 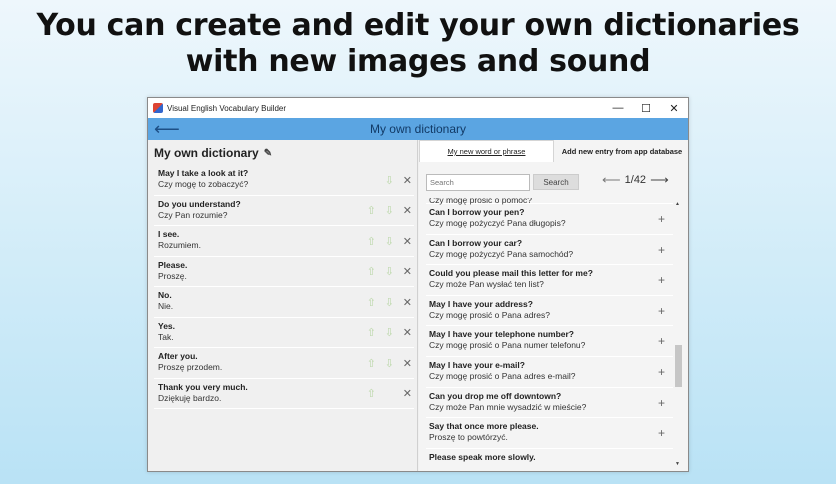 I want to click on tab-add-from-database: Add new entry from app database, so click(x=621, y=151).